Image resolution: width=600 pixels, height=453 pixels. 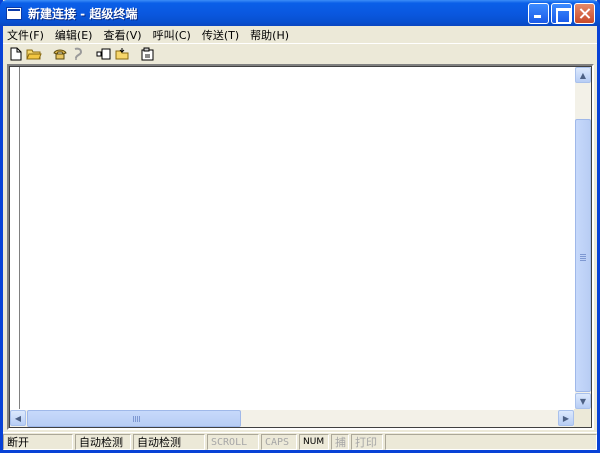 What do you see at coordinates (34, 53) in the screenshot?
I see `open-folder-icon` at bounding box center [34, 53].